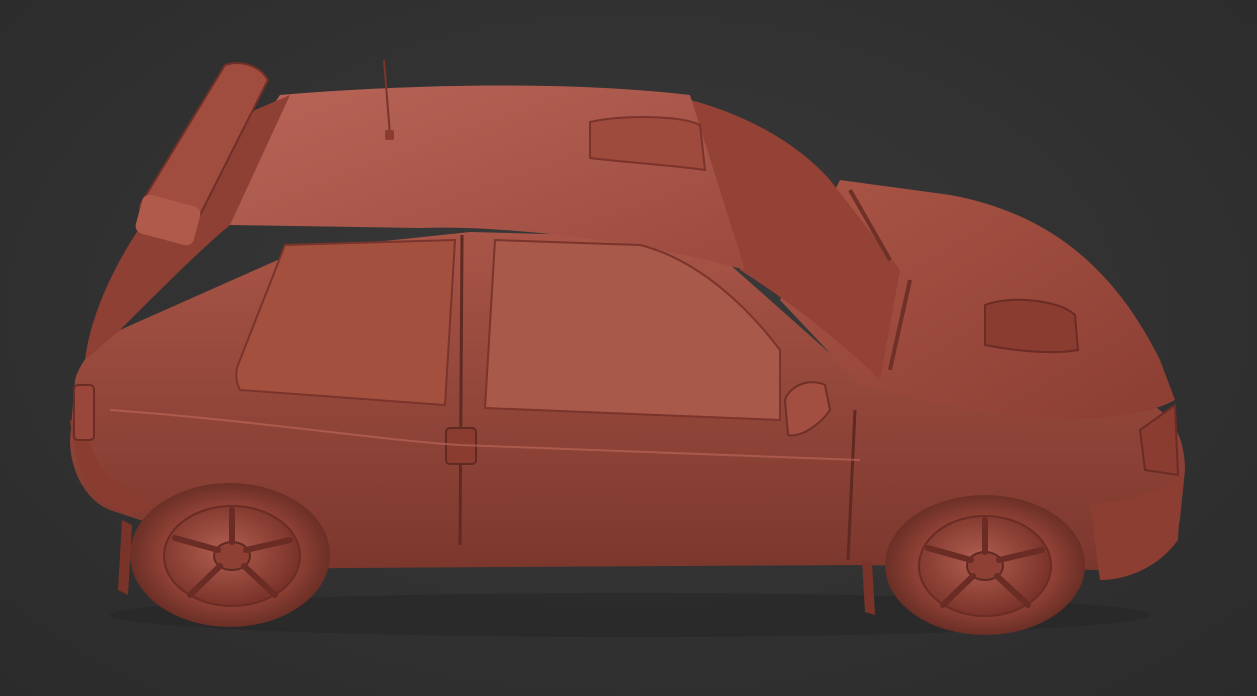 The height and width of the screenshot is (696, 1257). I want to click on hood-scoop, so click(1032, 326).